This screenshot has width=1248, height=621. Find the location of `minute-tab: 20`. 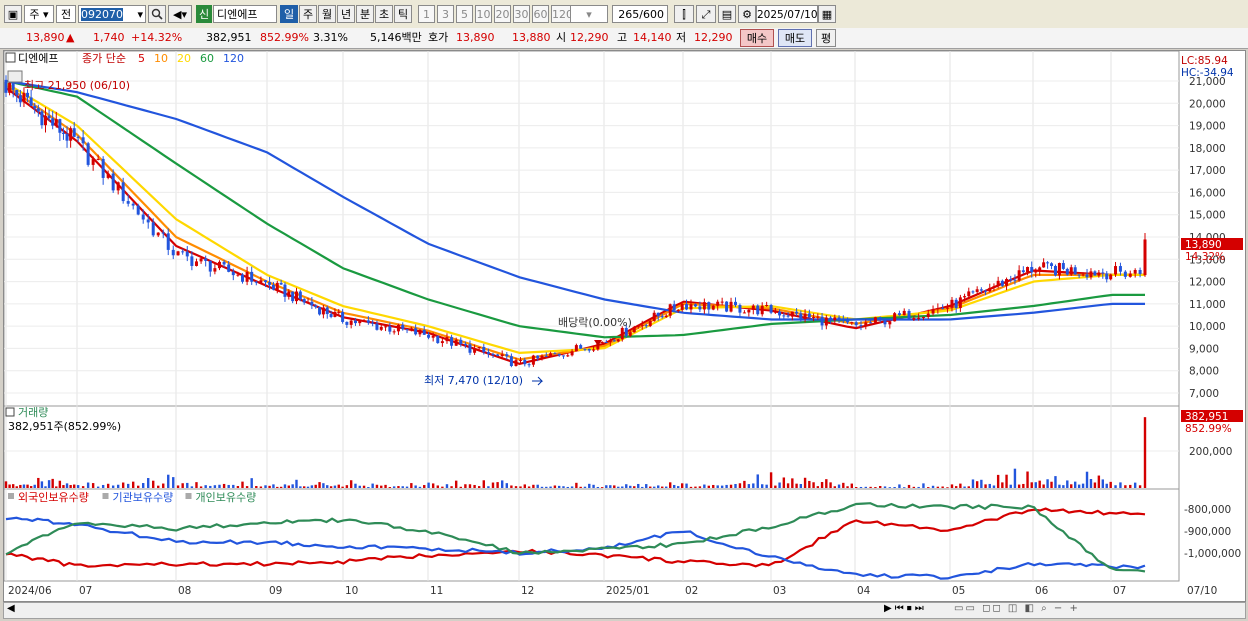

minute-tab: 20 is located at coordinates (502, 14).